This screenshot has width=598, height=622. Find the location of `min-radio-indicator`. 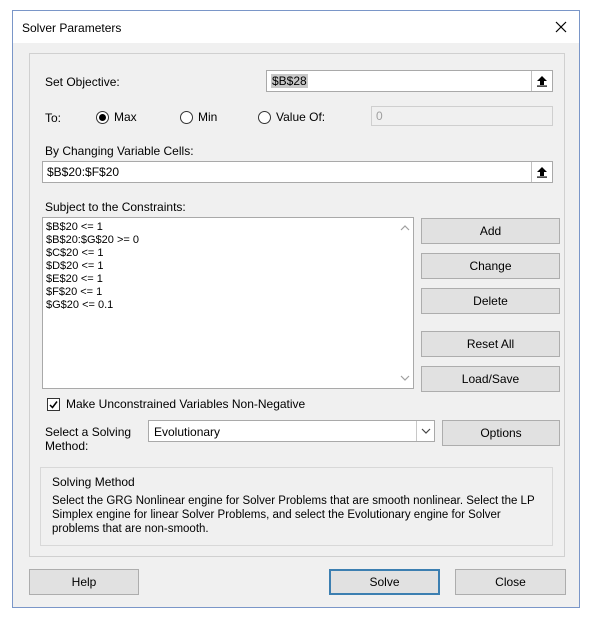

min-radio-indicator is located at coordinates (186, 117).